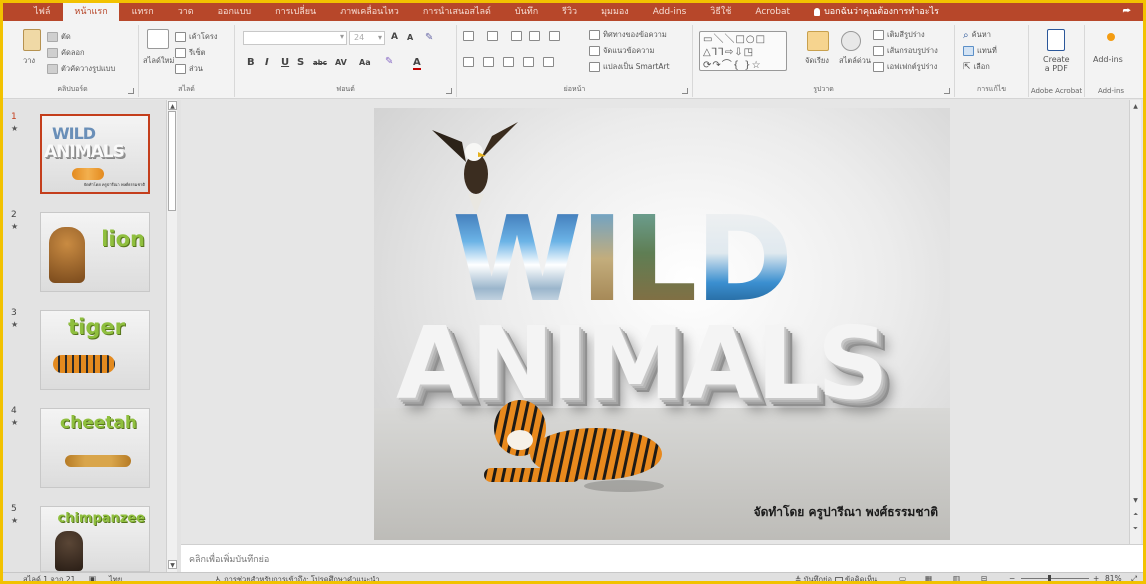  What do you see at coordinates (1135, 529) in the screenshot?
I see `next-slide-icon: ⏷` at bounding box center [1135, 529].